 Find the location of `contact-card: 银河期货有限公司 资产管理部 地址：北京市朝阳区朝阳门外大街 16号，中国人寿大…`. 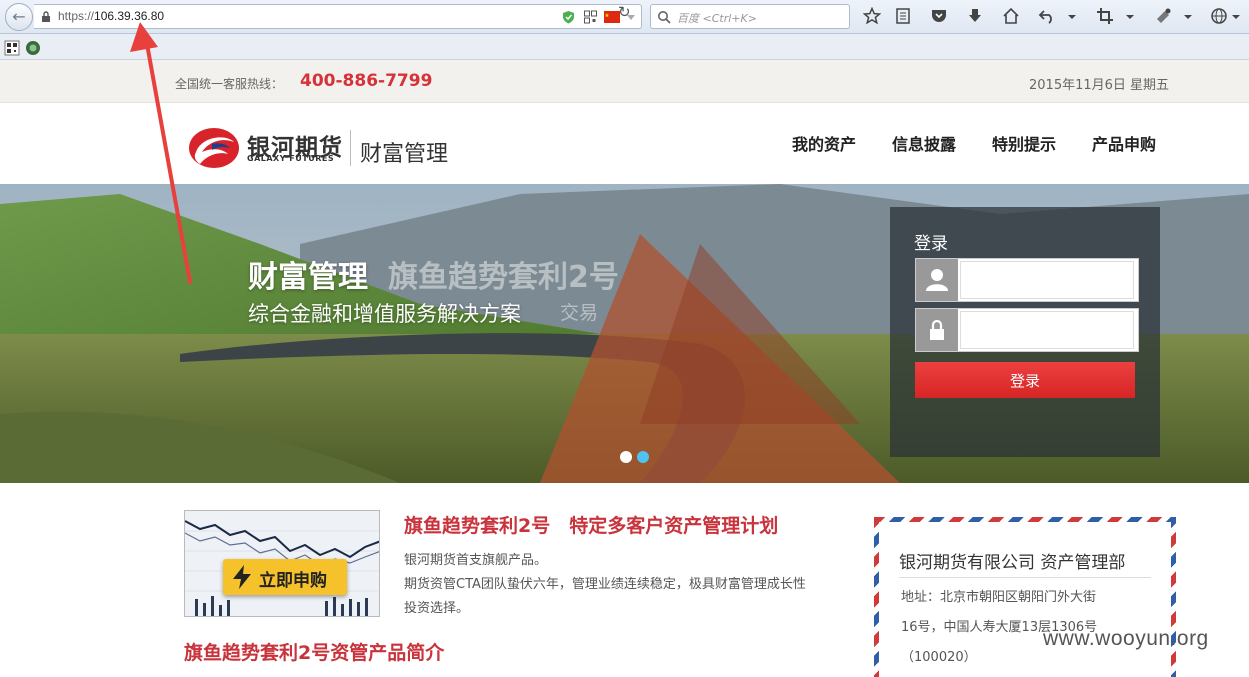

contact-card: 银河期货有限公司 资产管理部 地址：北京市朝阳区朝阳门外大街 16号，中国人寿大… is located at coordinates (1025, 597).